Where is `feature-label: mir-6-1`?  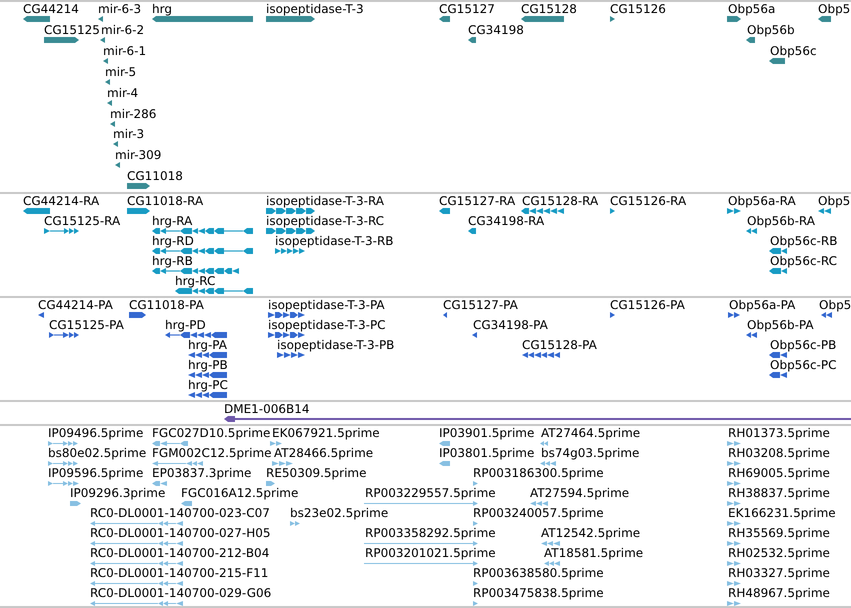
feature-label: mir-6-1 is located at coordinates (124, 51).